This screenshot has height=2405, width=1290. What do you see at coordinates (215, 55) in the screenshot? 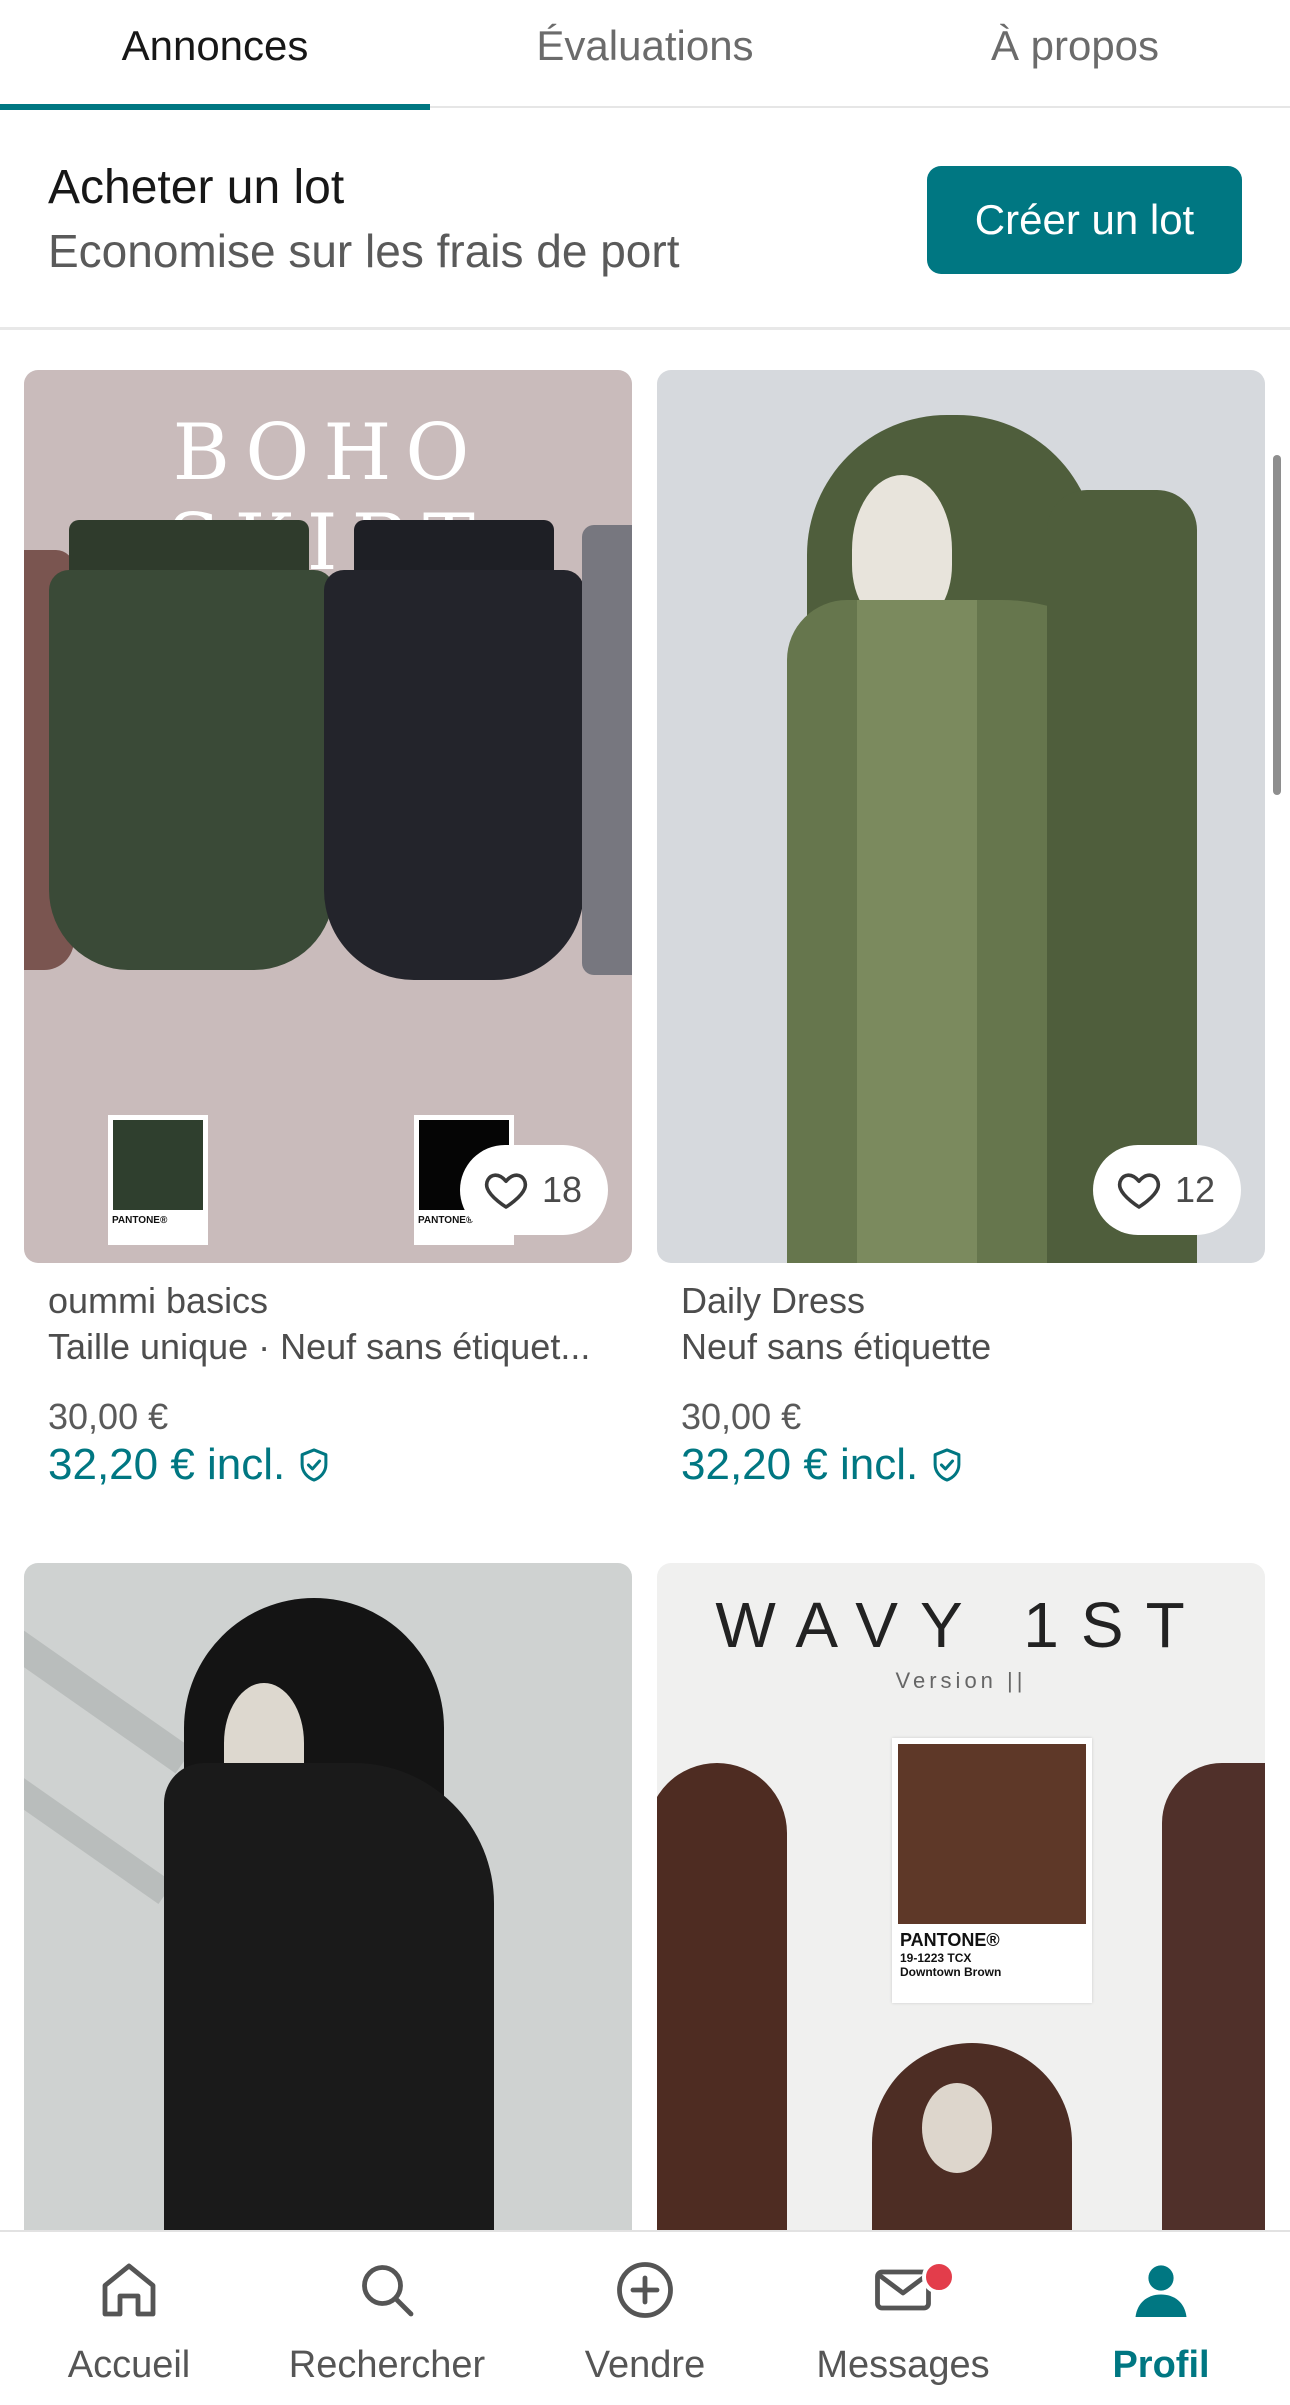
I see `tab-annonces: Annonces` at bounding box center [215, 55].